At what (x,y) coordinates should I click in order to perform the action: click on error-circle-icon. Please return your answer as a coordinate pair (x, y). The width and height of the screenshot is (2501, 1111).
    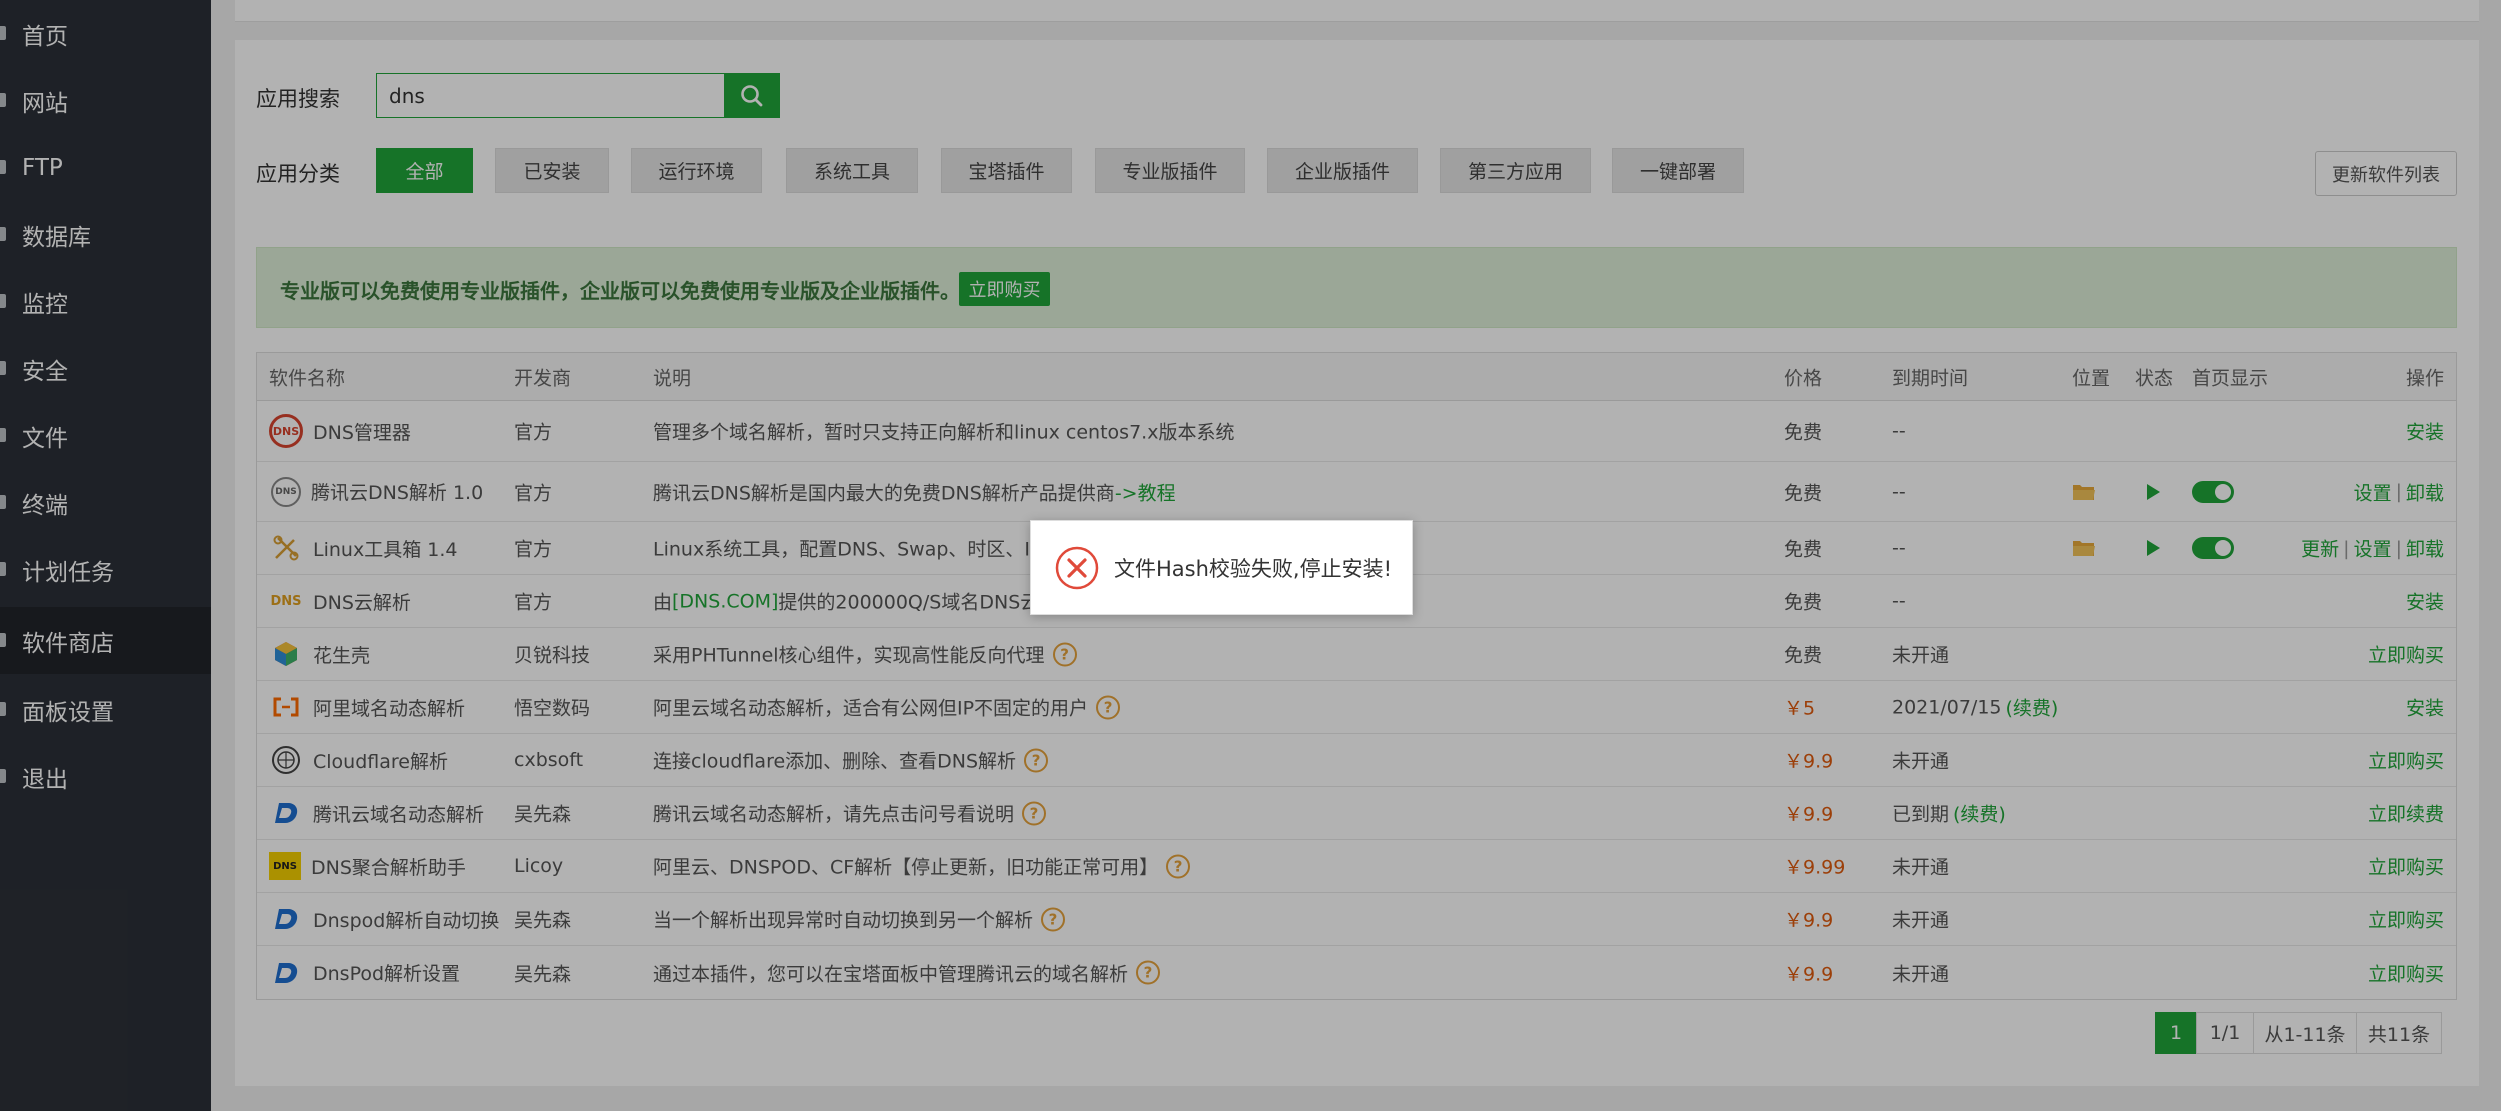
    Looking at the image, I should click on (1077, 567).